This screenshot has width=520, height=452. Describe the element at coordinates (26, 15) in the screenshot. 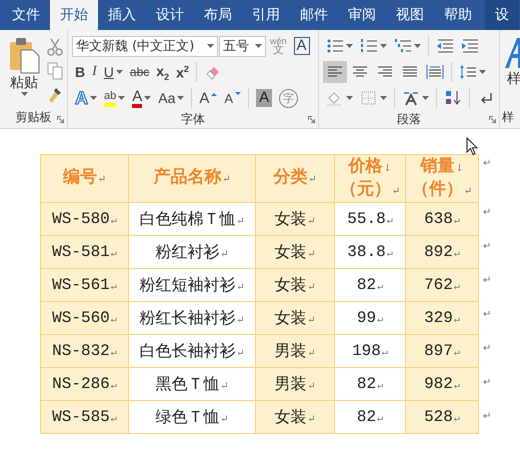

I see `ribbon-tab: 文件` at that location.